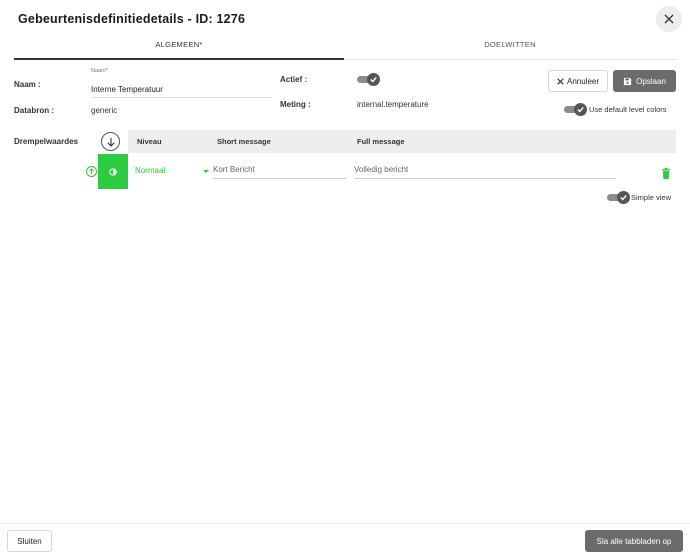 The height and width of the screenshot is (559, 690). I want to click on level-select: Normaal, so click(172, 173).